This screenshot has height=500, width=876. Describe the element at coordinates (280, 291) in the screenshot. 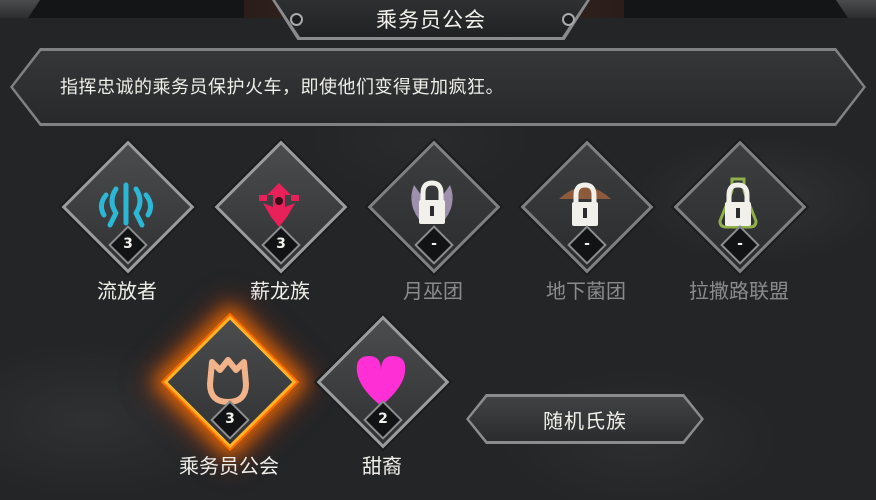

I see `clan-name: 薪龙族` at that location.